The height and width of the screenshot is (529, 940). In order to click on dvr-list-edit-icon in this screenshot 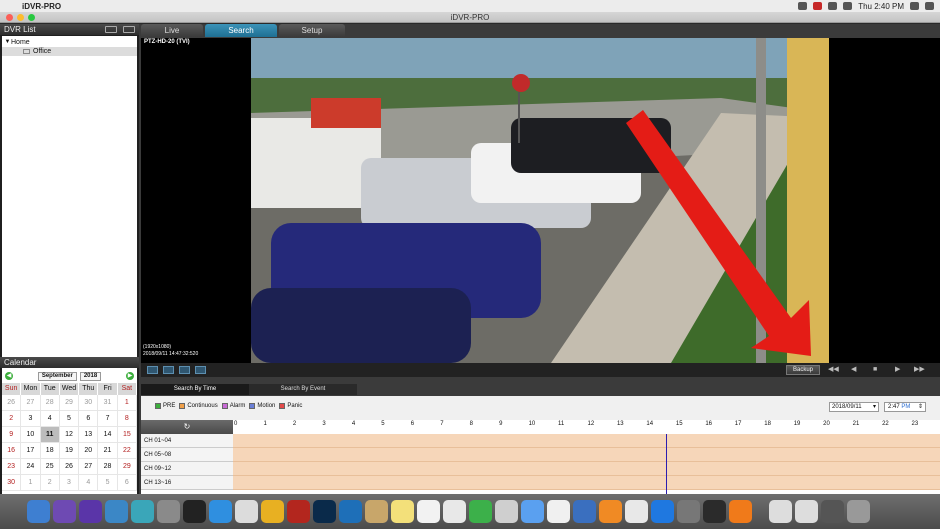, I will do `click(129, 29)`.